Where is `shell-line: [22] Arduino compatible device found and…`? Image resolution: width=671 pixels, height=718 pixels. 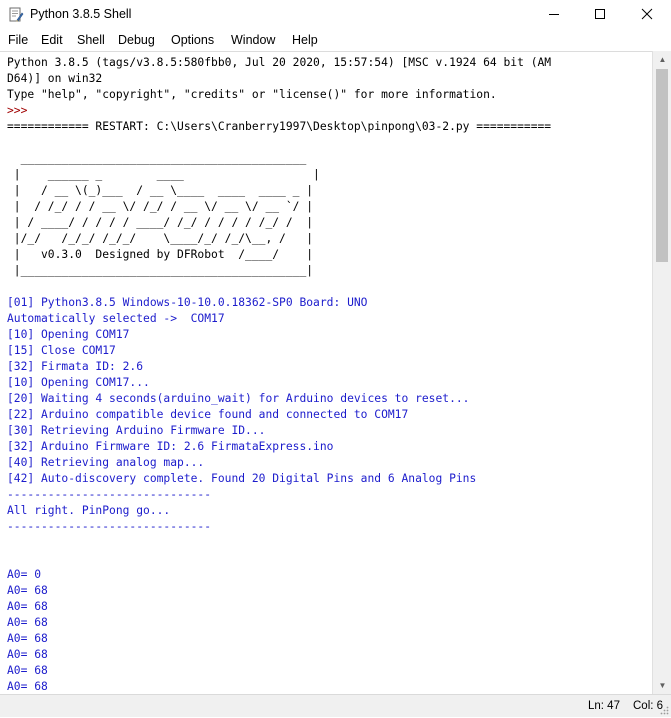
shell-line: [22] Arduino compatible device found and… is located at coordinates (208, 414).